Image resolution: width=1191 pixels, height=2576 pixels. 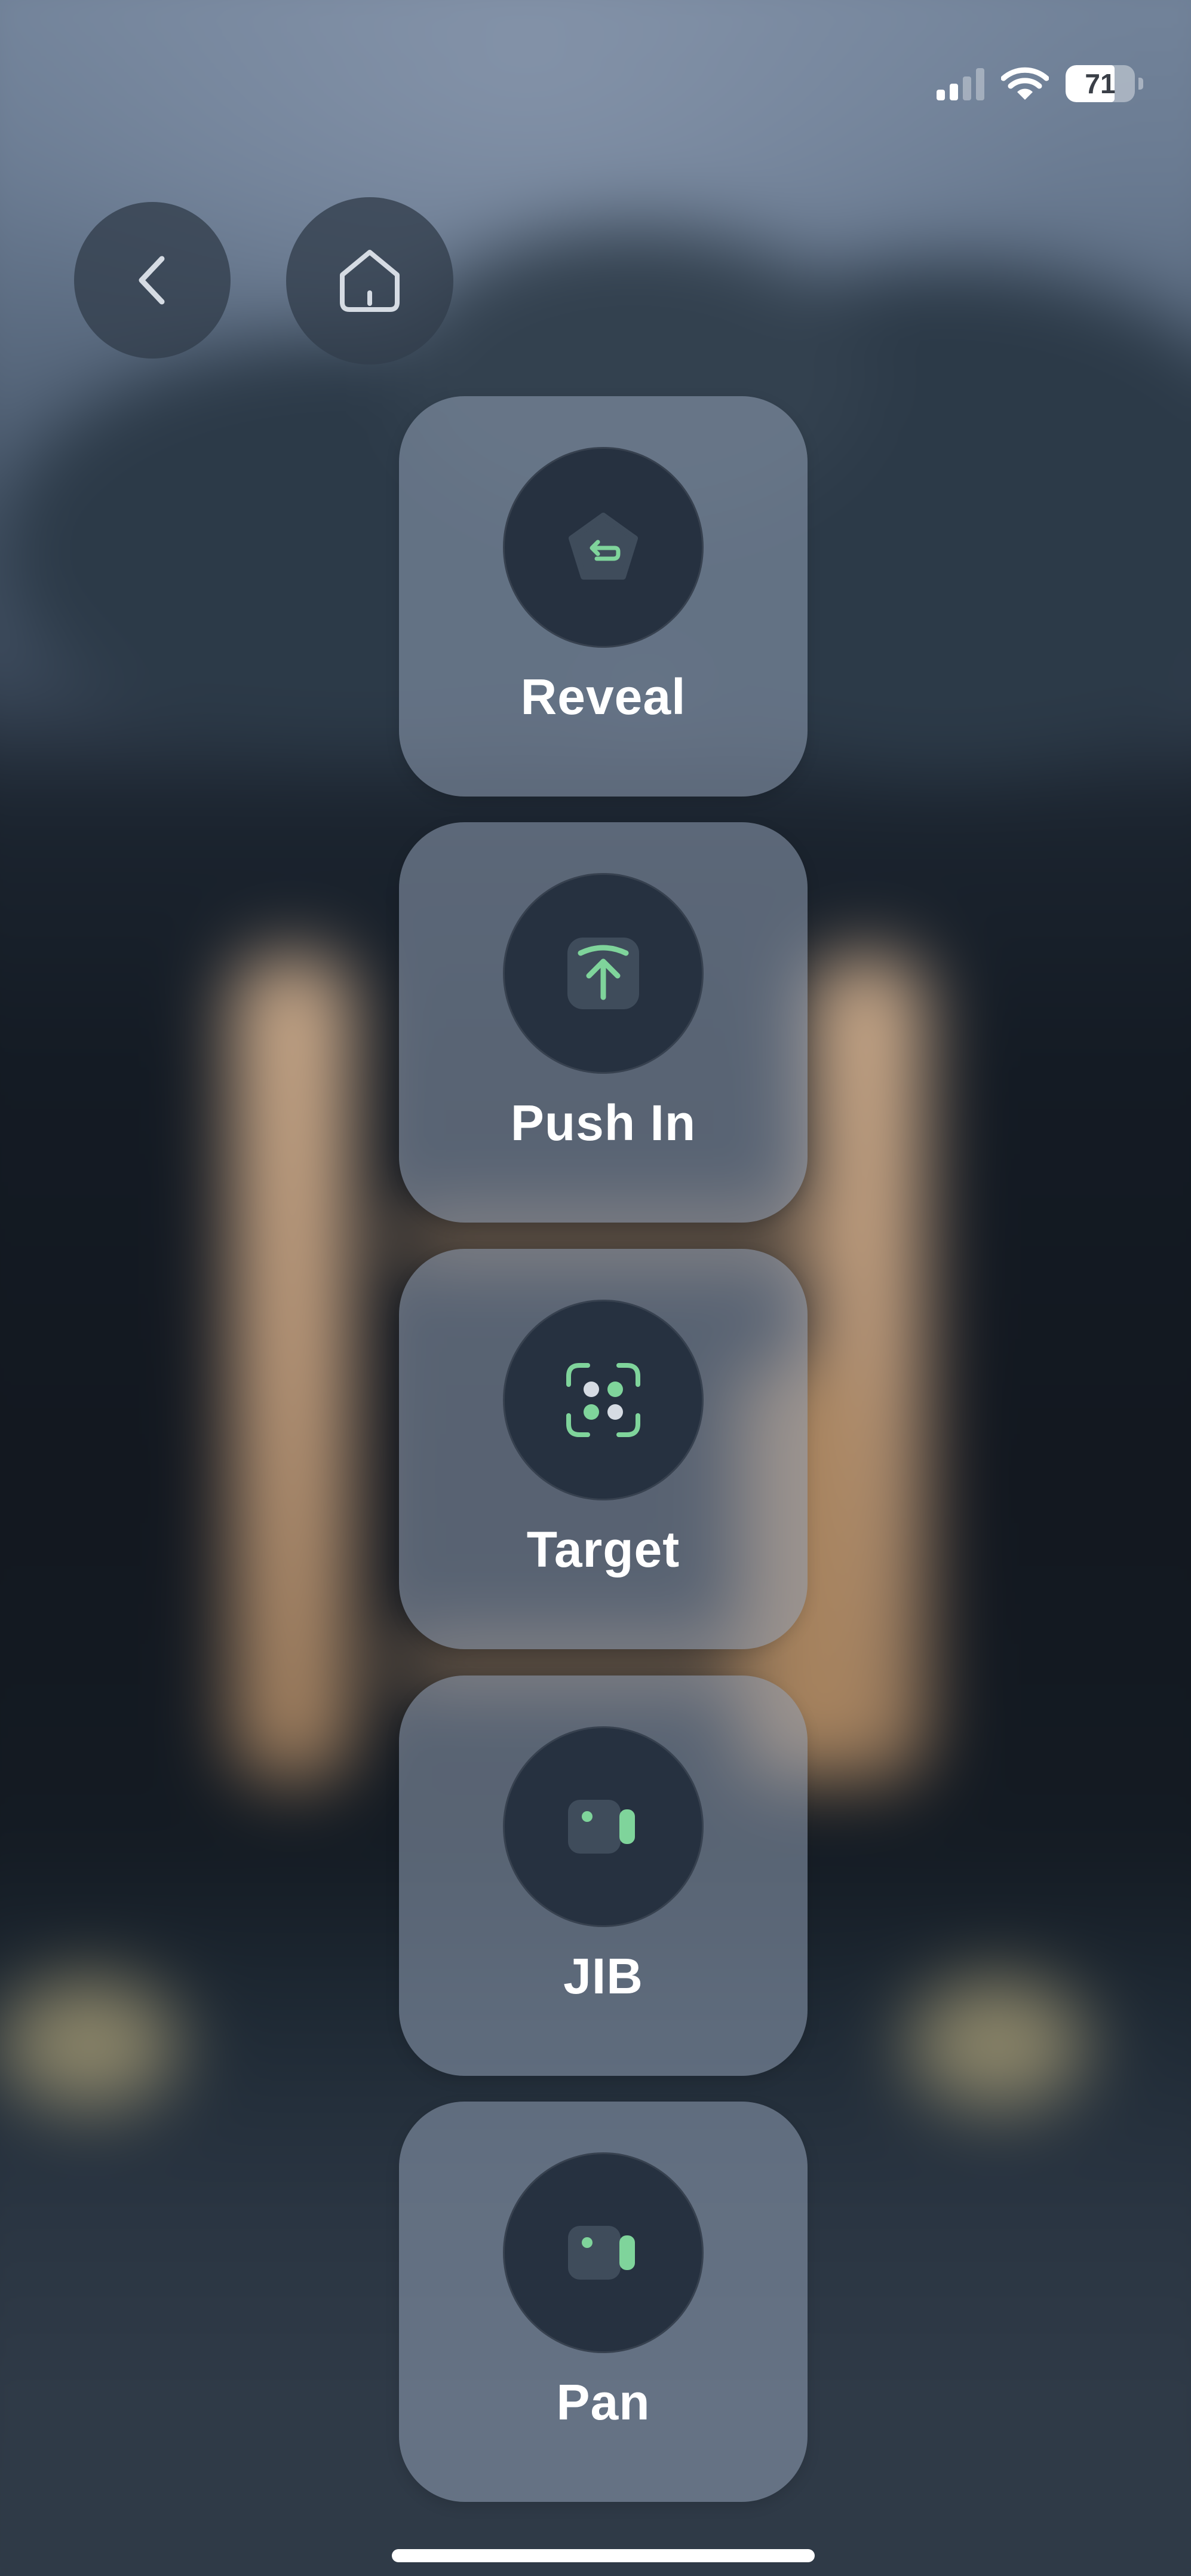 I want to click on battery-percent: 71, so click(x=1100, y=83).